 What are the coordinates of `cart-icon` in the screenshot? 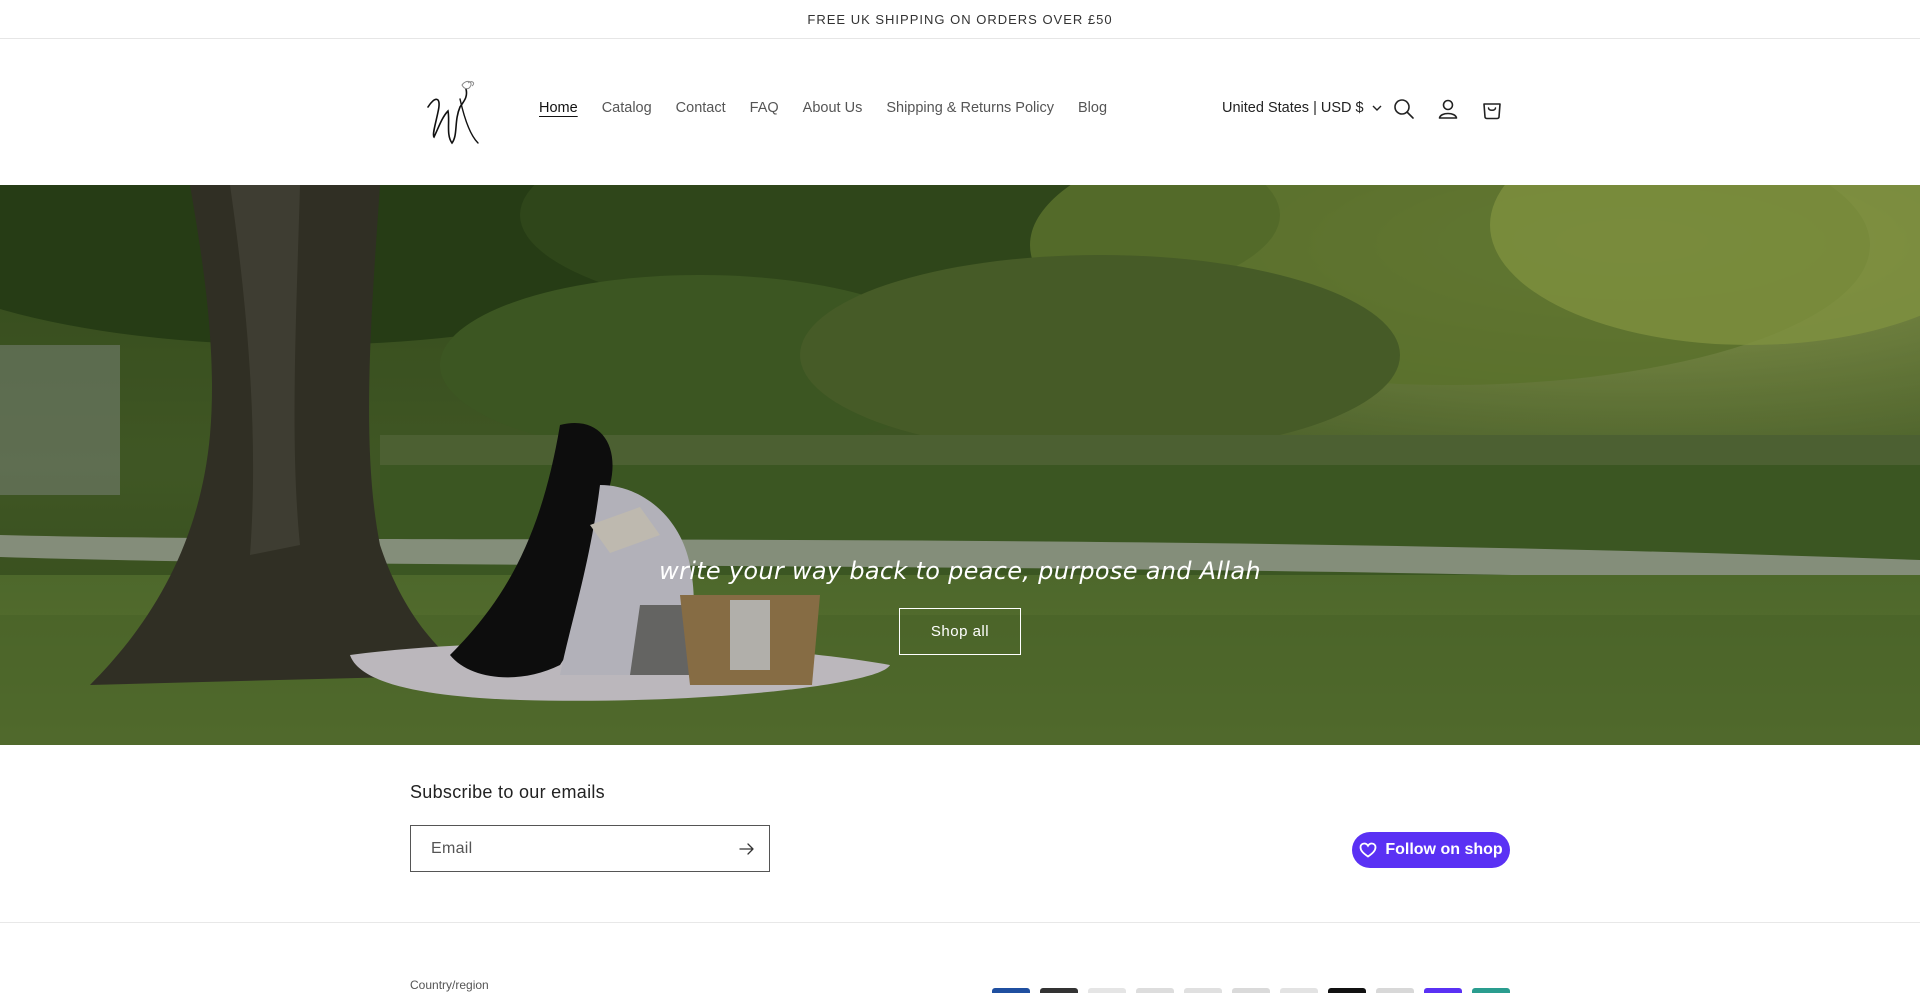 It's located at (1492, 111).